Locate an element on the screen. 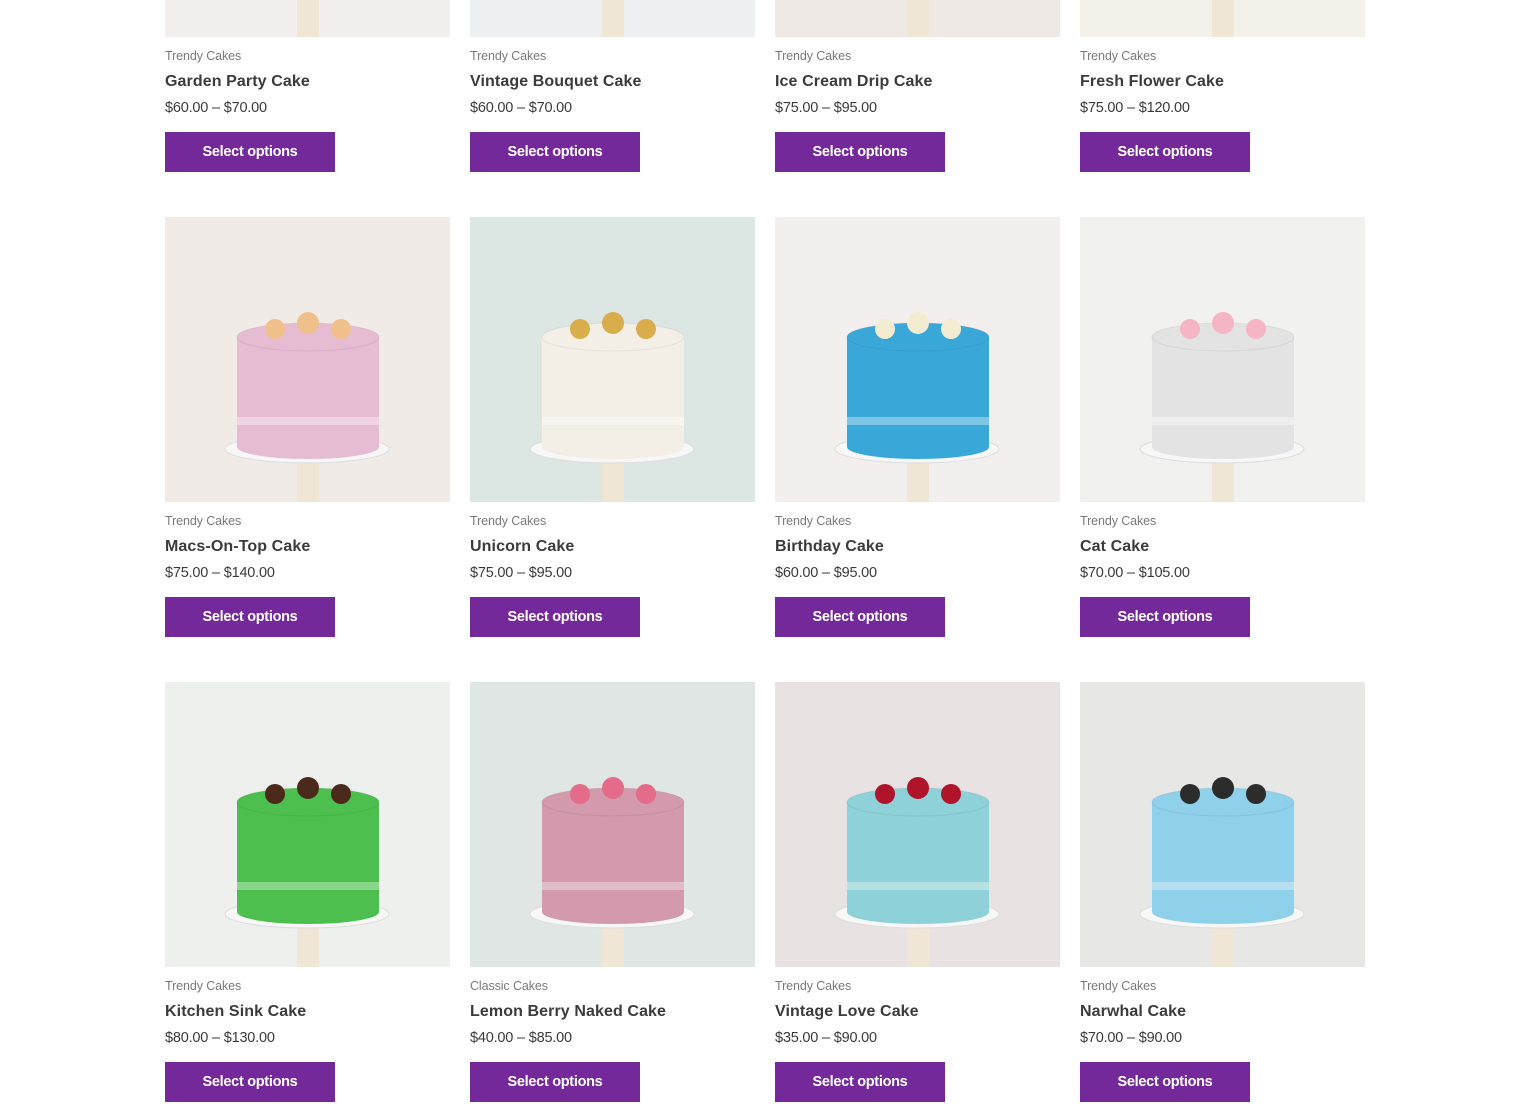 The image size is (1530, 1115). product-title: Unicorn Cake is located at coordinates (522, 547).